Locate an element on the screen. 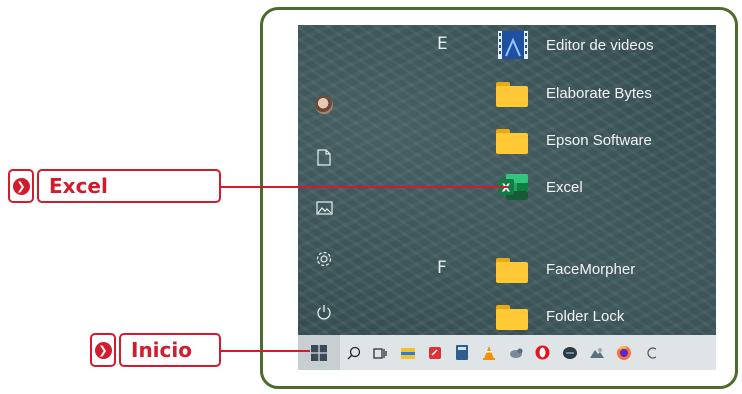  group-letter-e: E is located at coordinates (442, 44).